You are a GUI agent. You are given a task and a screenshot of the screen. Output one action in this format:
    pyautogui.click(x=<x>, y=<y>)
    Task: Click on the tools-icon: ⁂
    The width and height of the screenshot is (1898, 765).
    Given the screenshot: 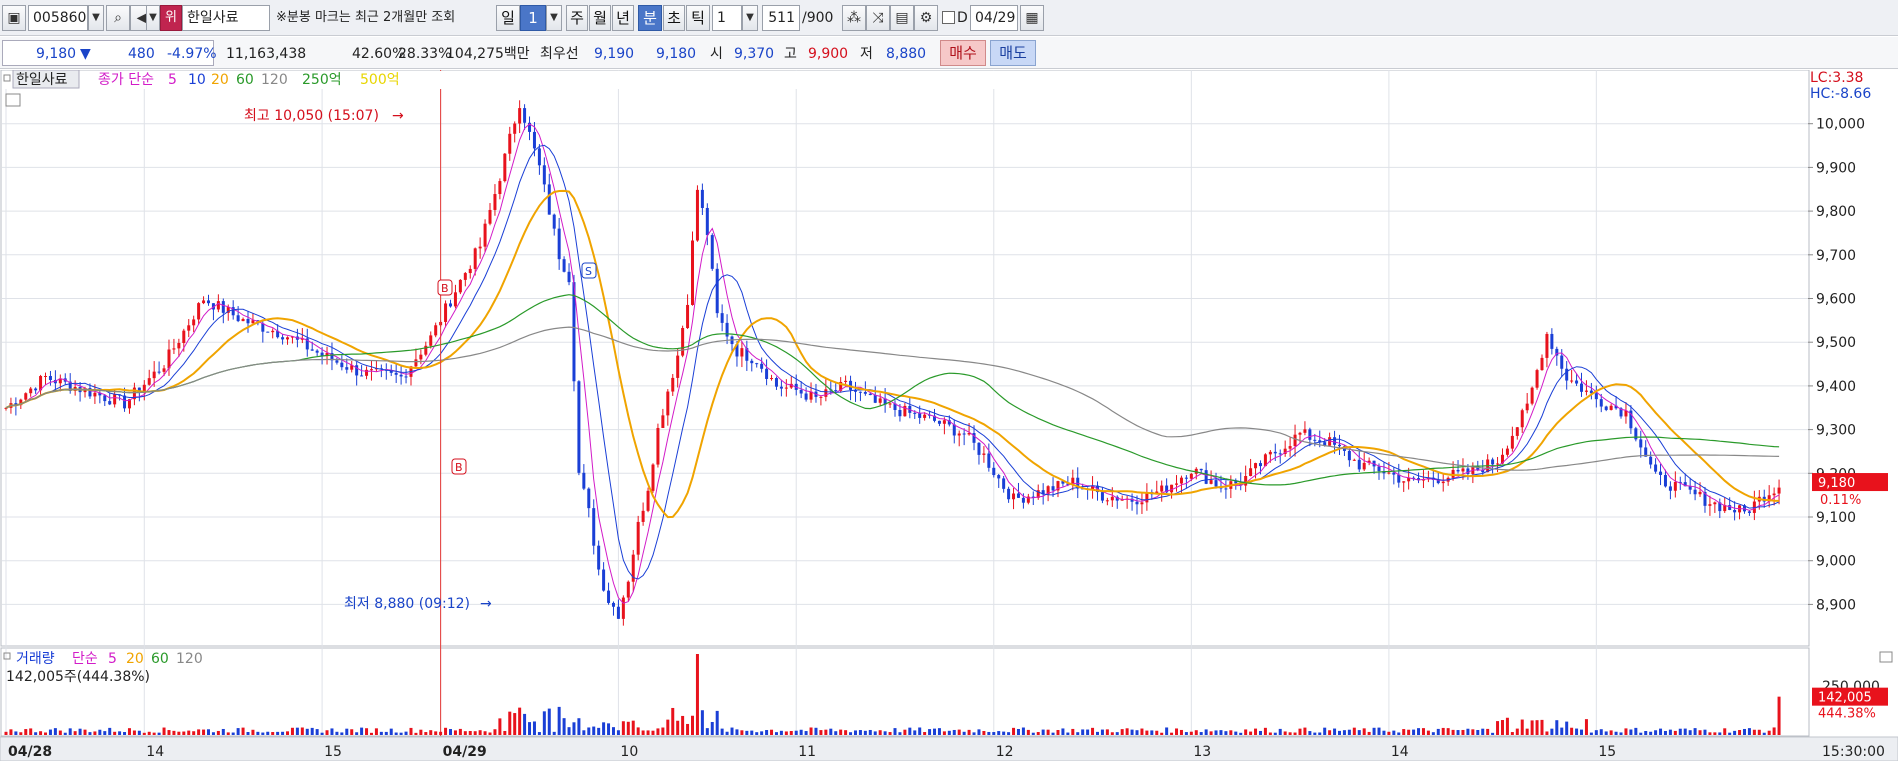 What is the action you would take?
    pyautogui.click(x=854, y=18)
    